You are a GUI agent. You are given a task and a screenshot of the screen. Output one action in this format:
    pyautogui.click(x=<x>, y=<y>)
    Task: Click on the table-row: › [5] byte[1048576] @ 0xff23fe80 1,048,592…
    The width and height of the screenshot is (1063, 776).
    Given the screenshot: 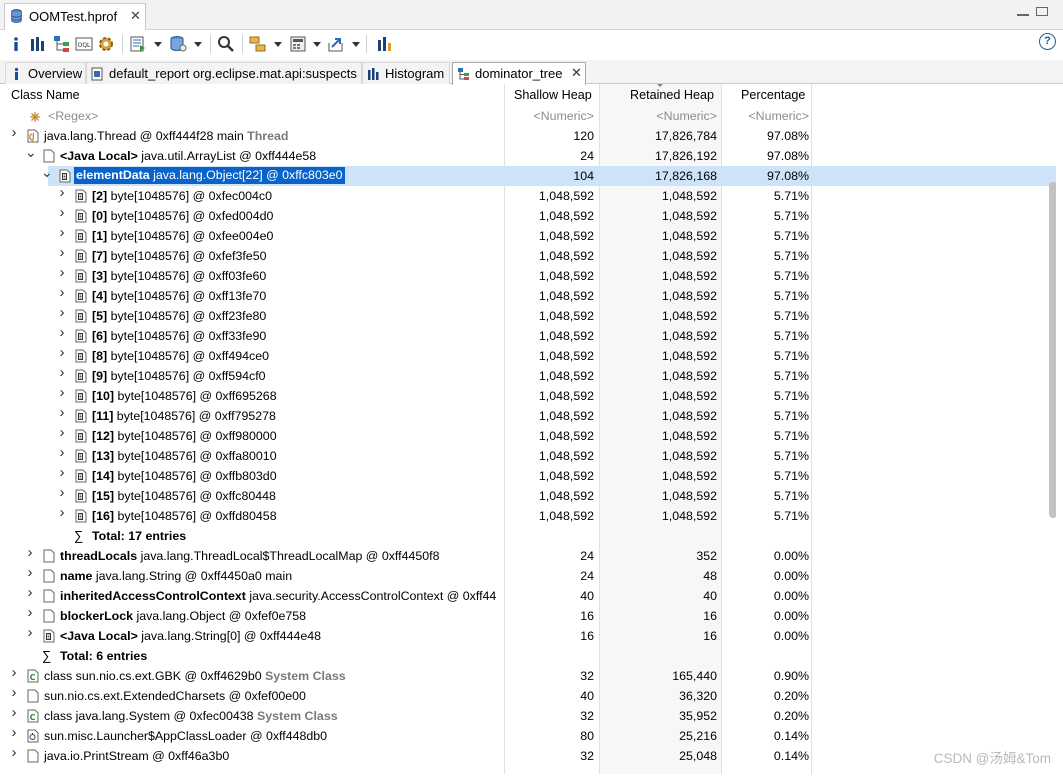 What is the action you would take?
    pyautogui.click(x=530, y=315)
    